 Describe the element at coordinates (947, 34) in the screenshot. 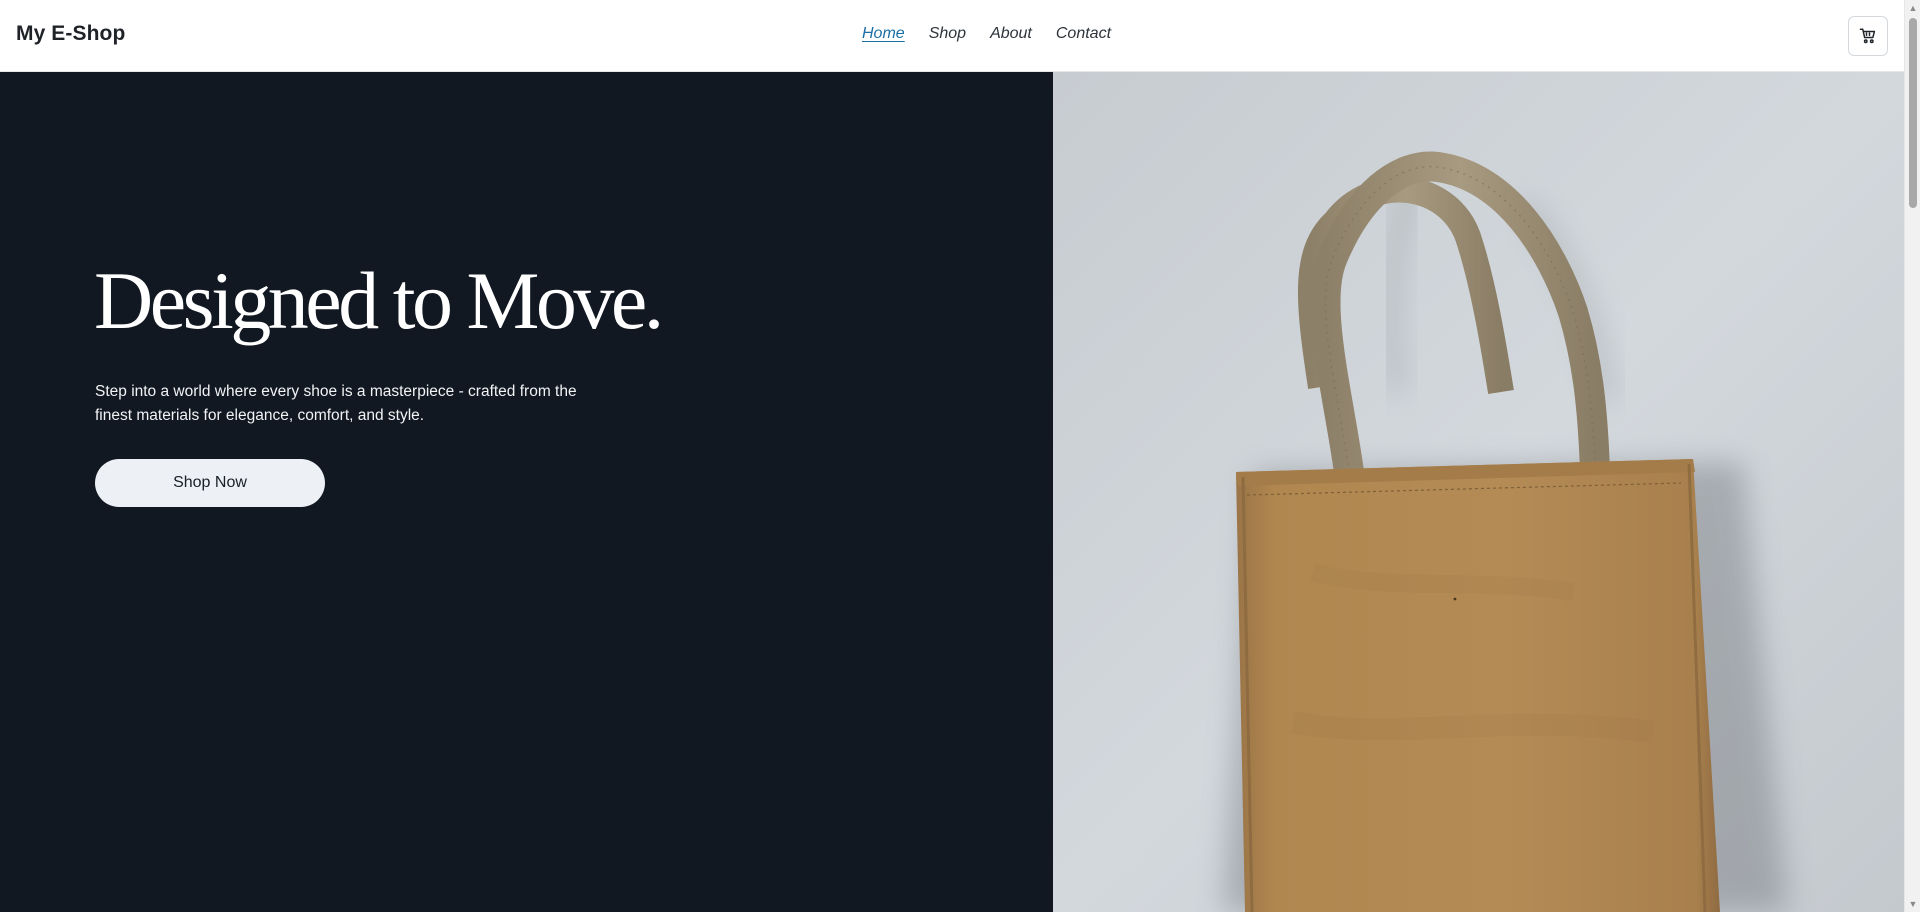

I see `nav-link-shop: Shop` at that location.